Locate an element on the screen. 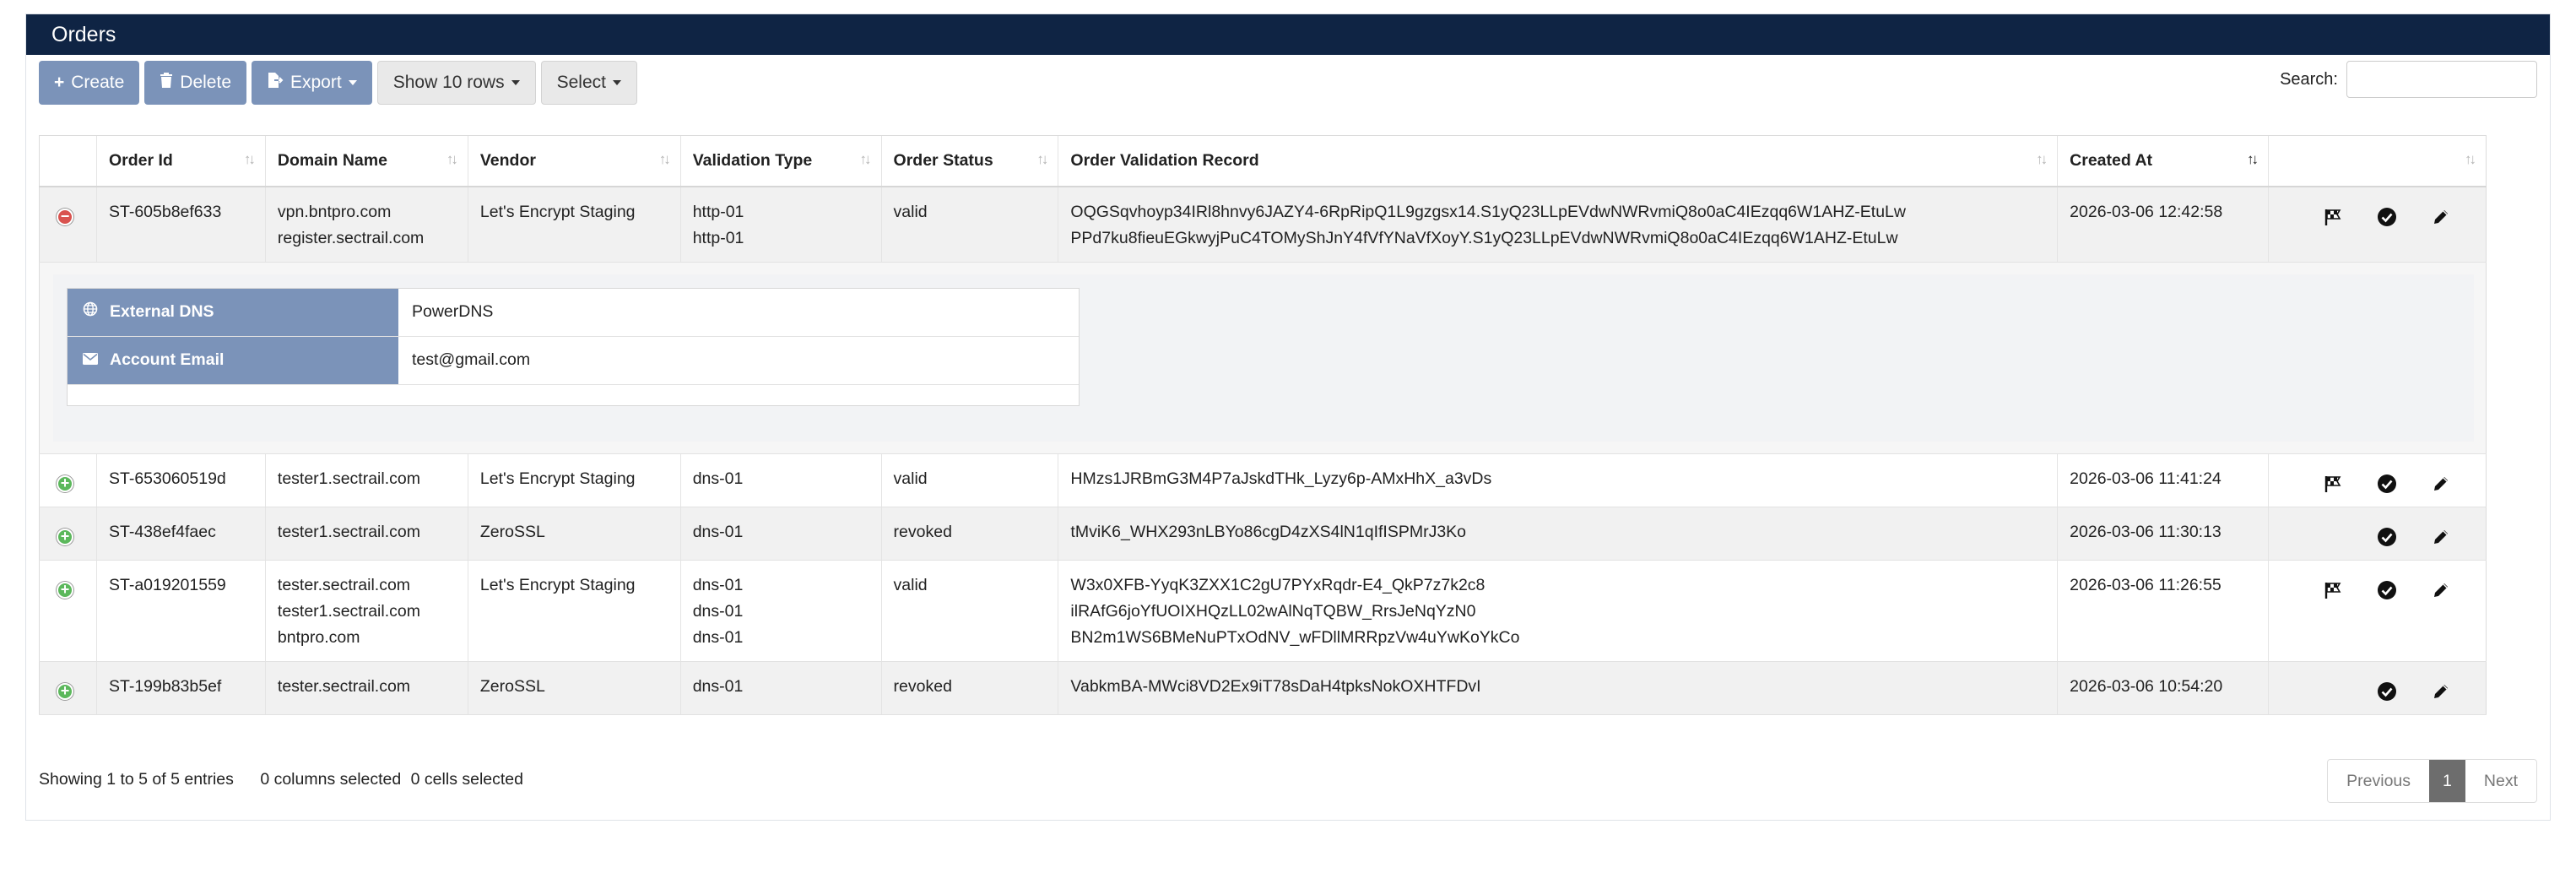  delete-button: Delete is located at coordinates (195, 83).